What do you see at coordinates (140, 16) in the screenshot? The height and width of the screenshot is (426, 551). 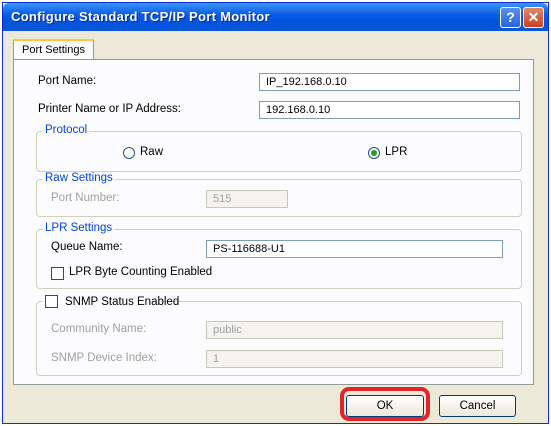 I see `window-title: Configure Standard TCP/IP Port Monitor` at bounding box center [140, 16].